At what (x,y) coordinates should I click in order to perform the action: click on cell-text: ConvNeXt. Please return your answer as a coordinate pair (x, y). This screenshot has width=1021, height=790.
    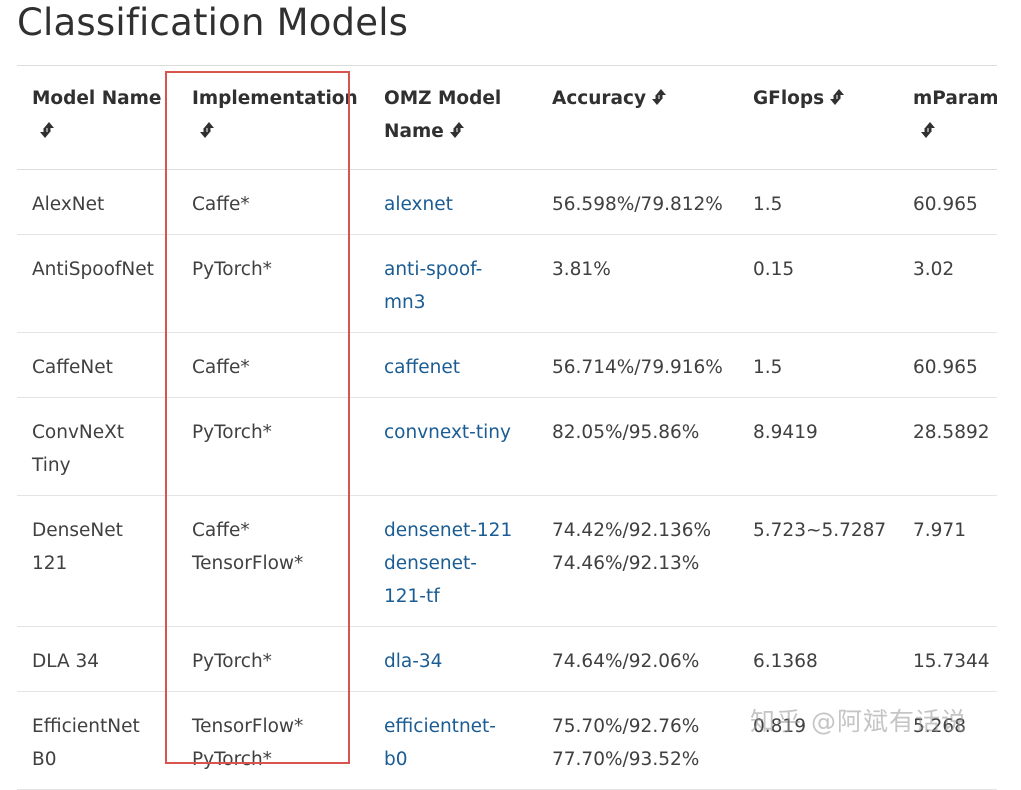
    Looking at the image, I should click on (78, 432).